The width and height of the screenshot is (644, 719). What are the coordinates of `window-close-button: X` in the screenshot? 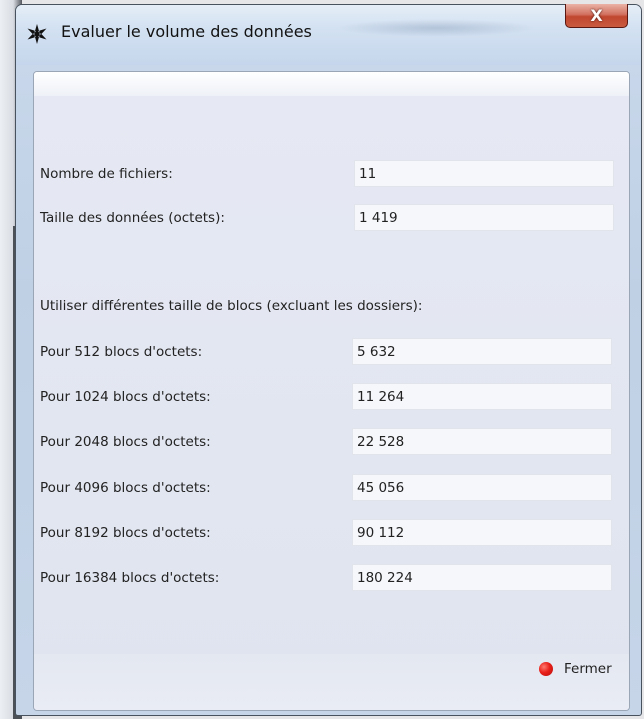 It's located at (596, 16).